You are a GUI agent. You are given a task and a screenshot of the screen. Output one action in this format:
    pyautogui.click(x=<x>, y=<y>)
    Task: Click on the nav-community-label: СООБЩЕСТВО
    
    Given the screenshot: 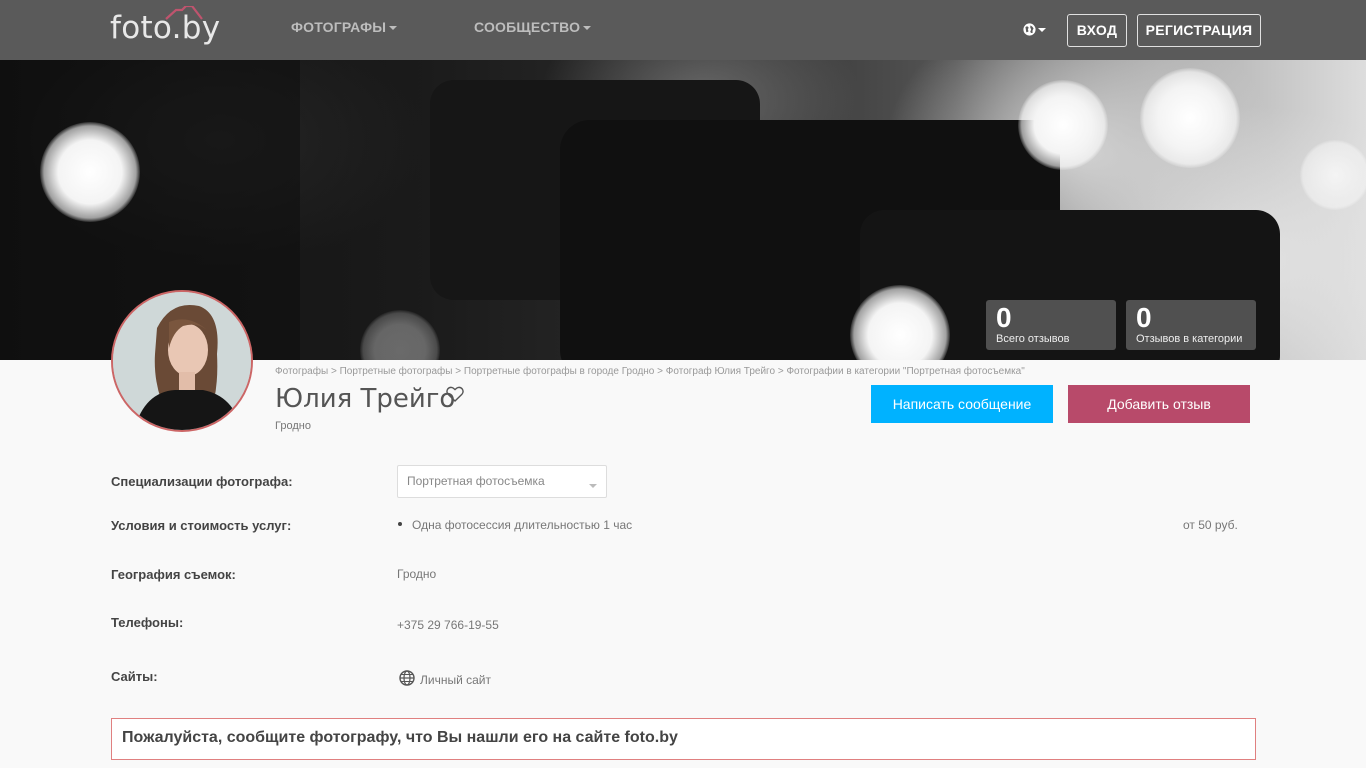 What is the action you would take?
    pyautogui.click(x=527, y=27)
    